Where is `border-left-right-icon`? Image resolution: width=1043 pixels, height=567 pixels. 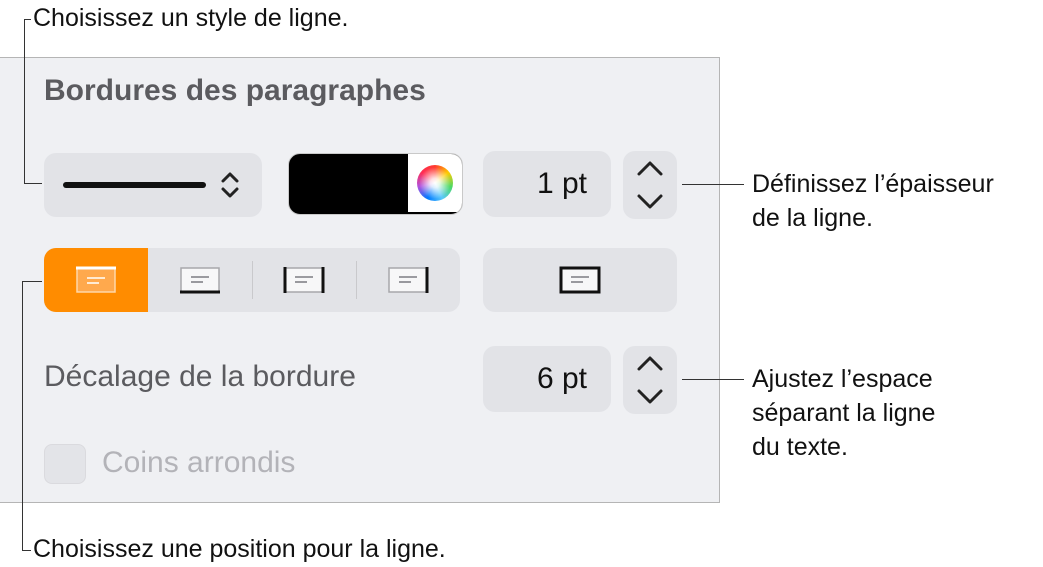 border-left-right-icon is located at coordinates (304, 280).